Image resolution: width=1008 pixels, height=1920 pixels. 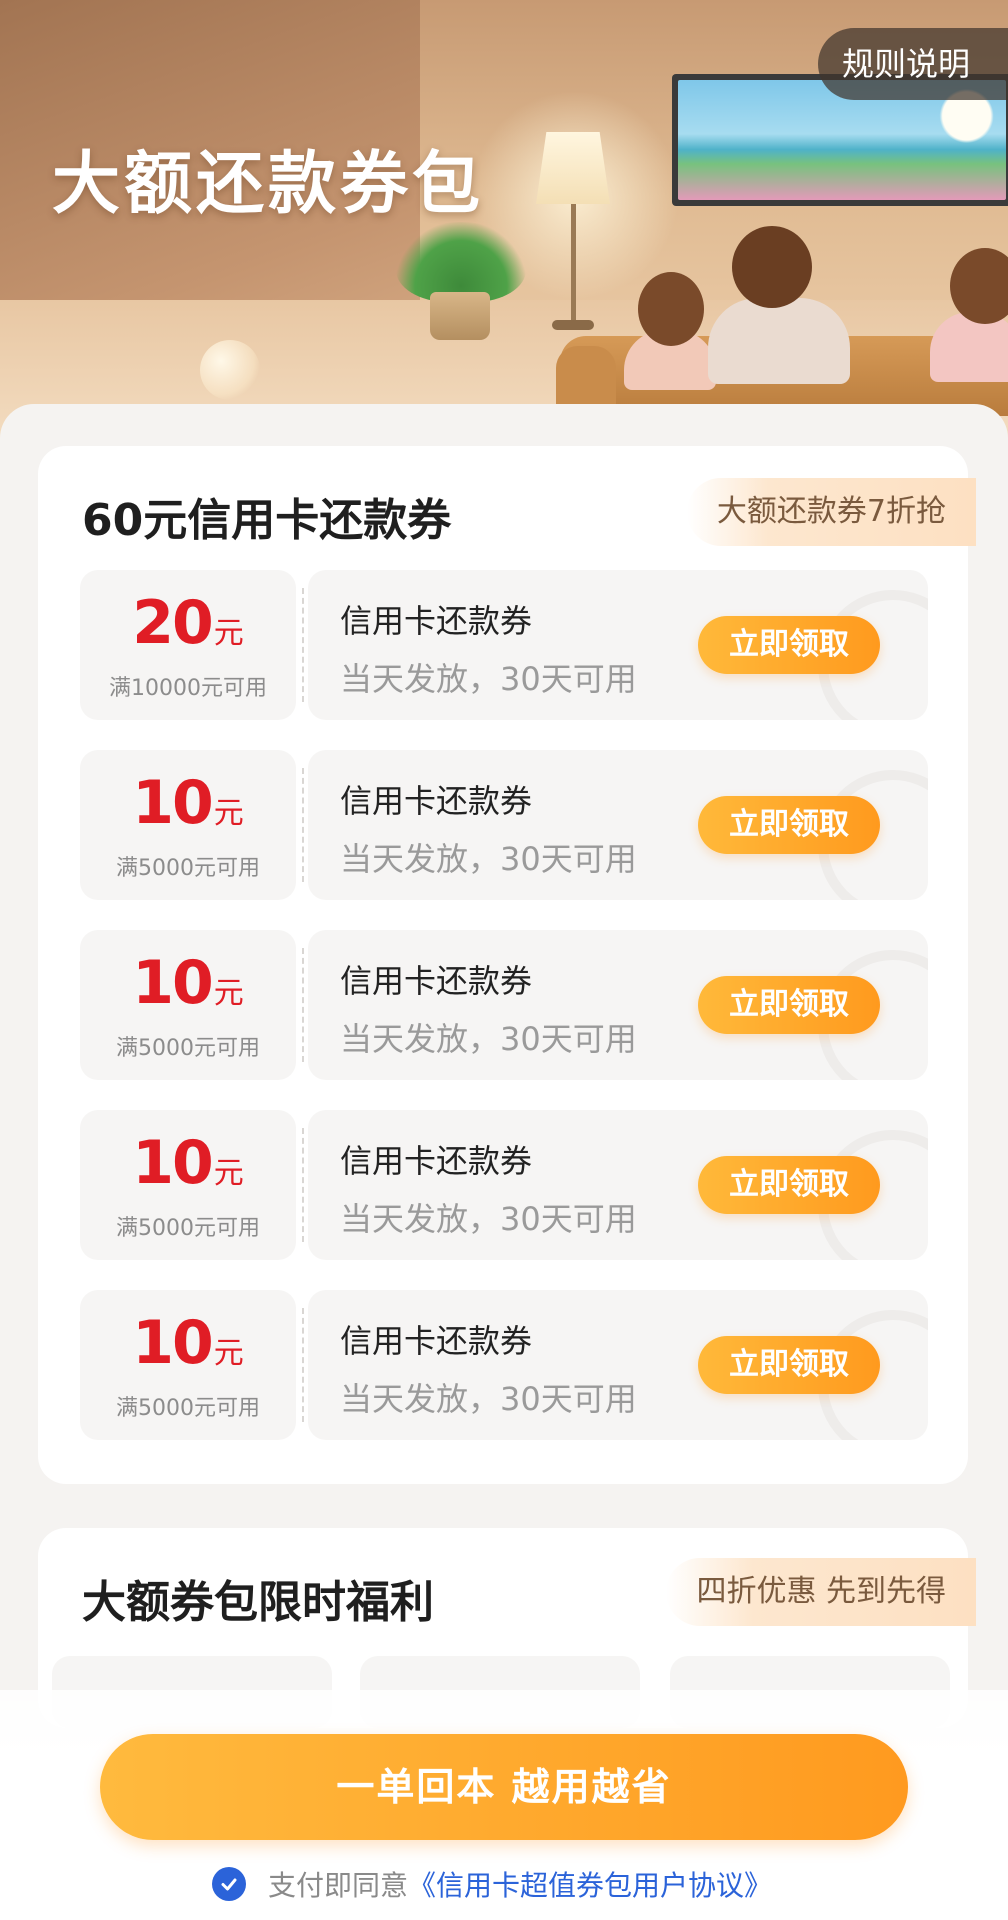 I want to click on rules-button: 规则说明, so click(x=913, y=64).